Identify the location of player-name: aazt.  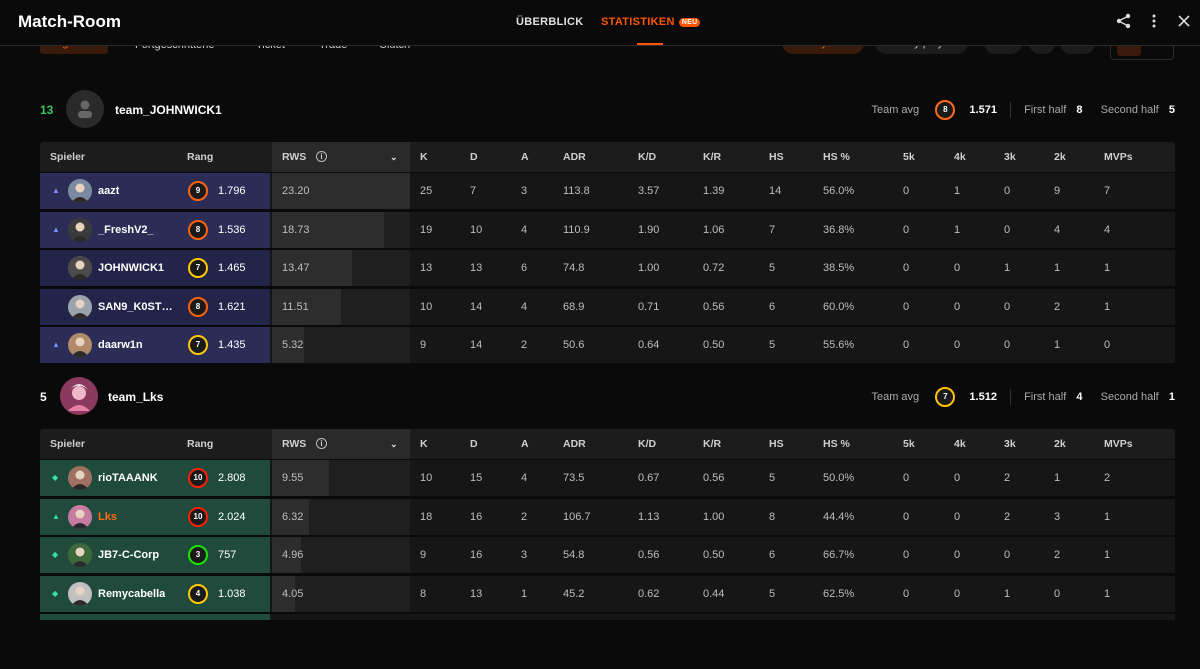
(108, 191).